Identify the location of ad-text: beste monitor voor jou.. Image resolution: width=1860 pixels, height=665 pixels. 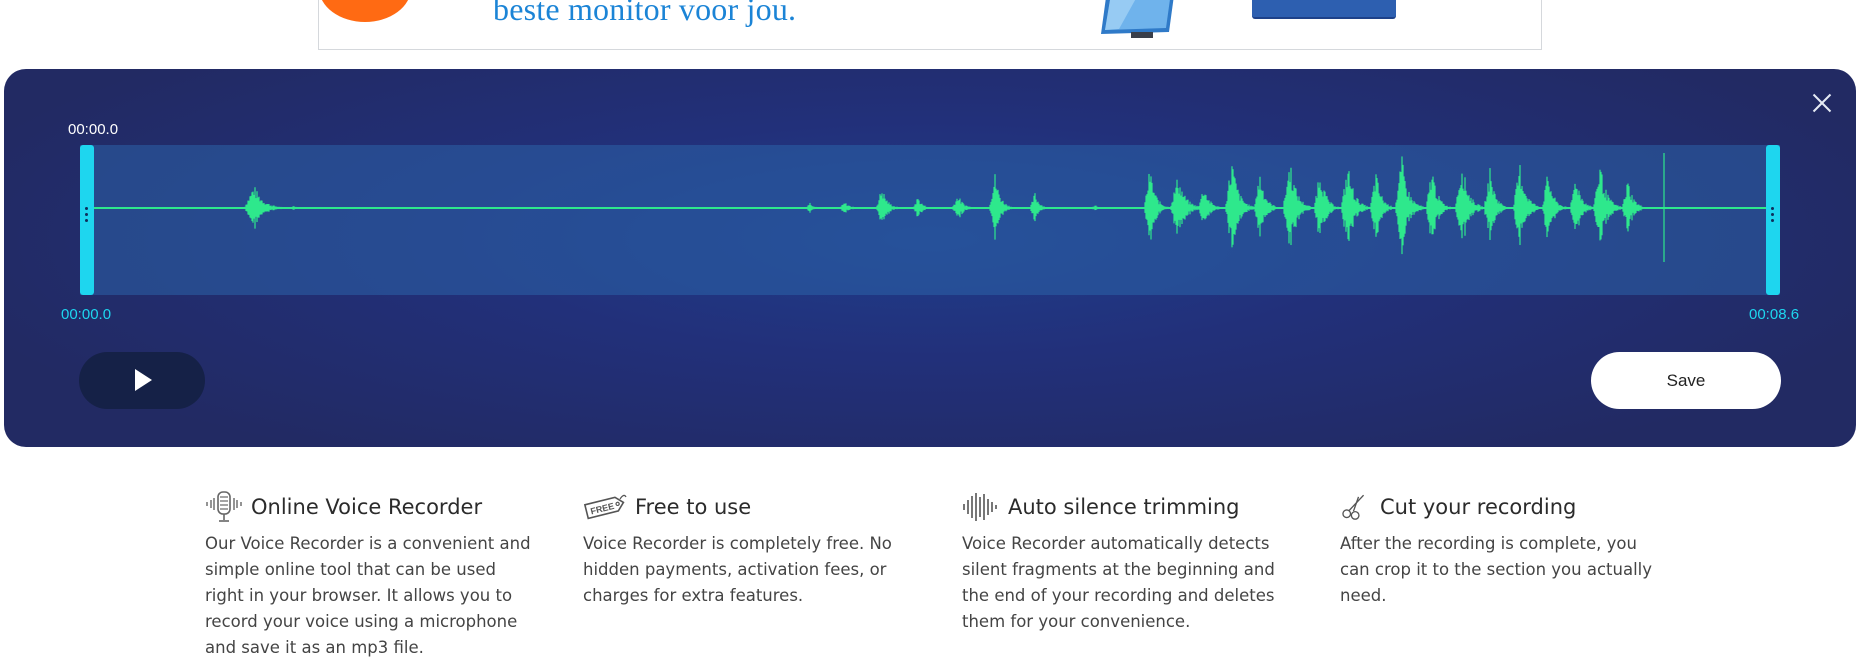
(645, 13).